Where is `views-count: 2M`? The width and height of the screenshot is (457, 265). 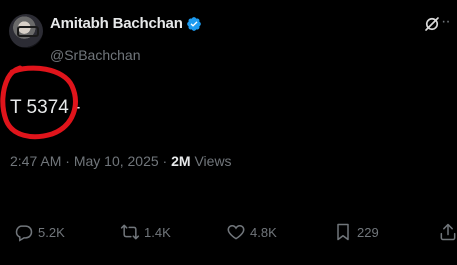
views-count: 2M is located at coordinates (181, 161).